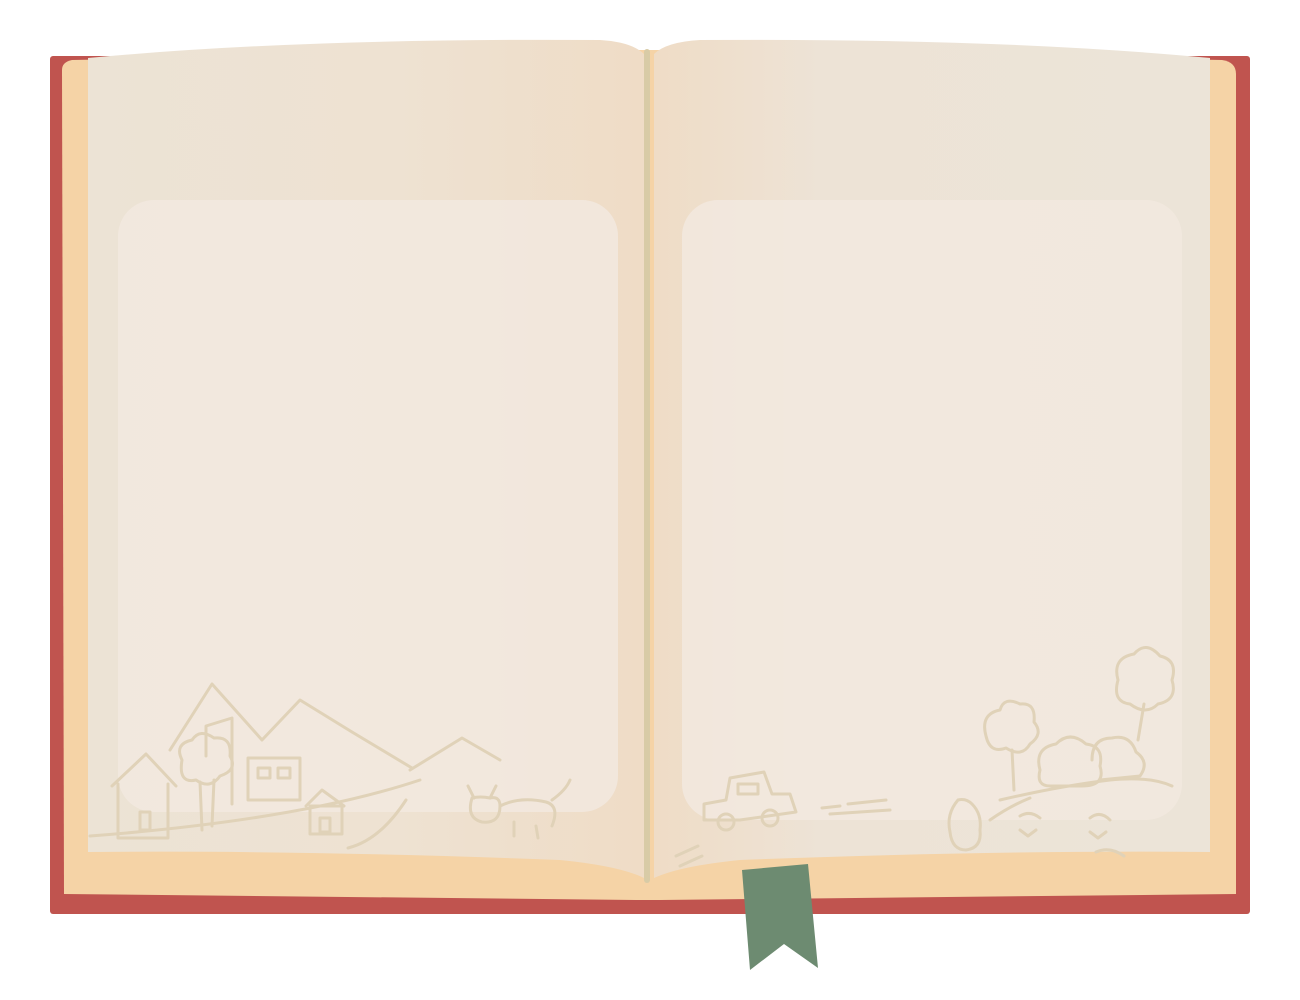 This screenshot has width=1300, height=1000. What do you see at coordinates (780, 917) in the screenshot?
I see `bookmark-ribbon` at bounding box center [780, 917].